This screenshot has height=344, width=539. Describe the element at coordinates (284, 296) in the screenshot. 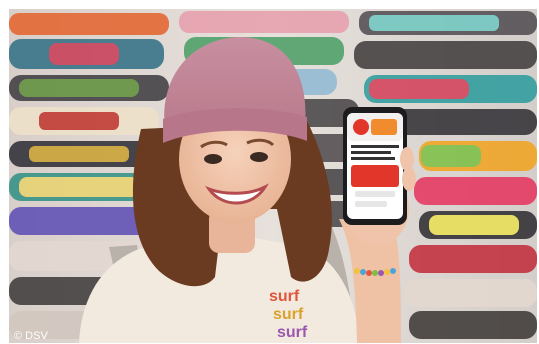

I see `shirt-text-1: surf` at that location.